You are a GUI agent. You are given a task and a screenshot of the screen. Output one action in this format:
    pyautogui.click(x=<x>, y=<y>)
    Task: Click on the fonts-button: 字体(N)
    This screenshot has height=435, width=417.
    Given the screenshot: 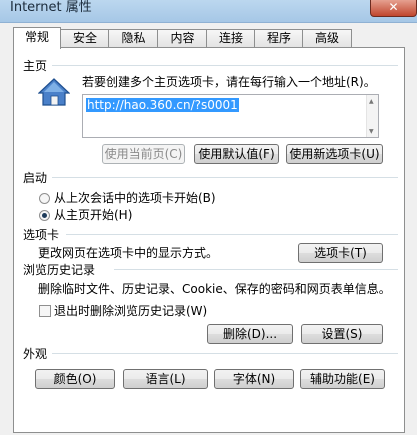 What is the action you would take?
    pyautogui.click(x=254, y=379)
    